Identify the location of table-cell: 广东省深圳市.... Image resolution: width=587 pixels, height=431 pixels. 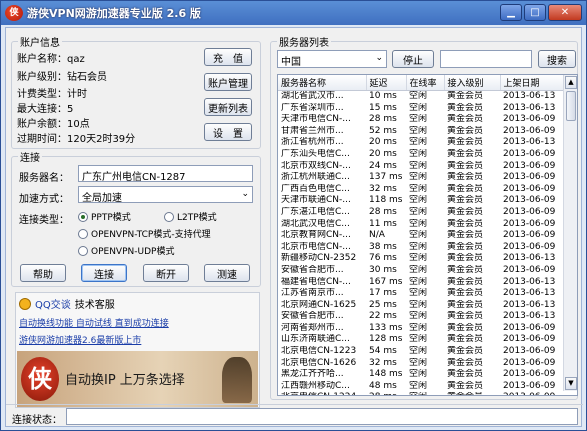
(312, 107).